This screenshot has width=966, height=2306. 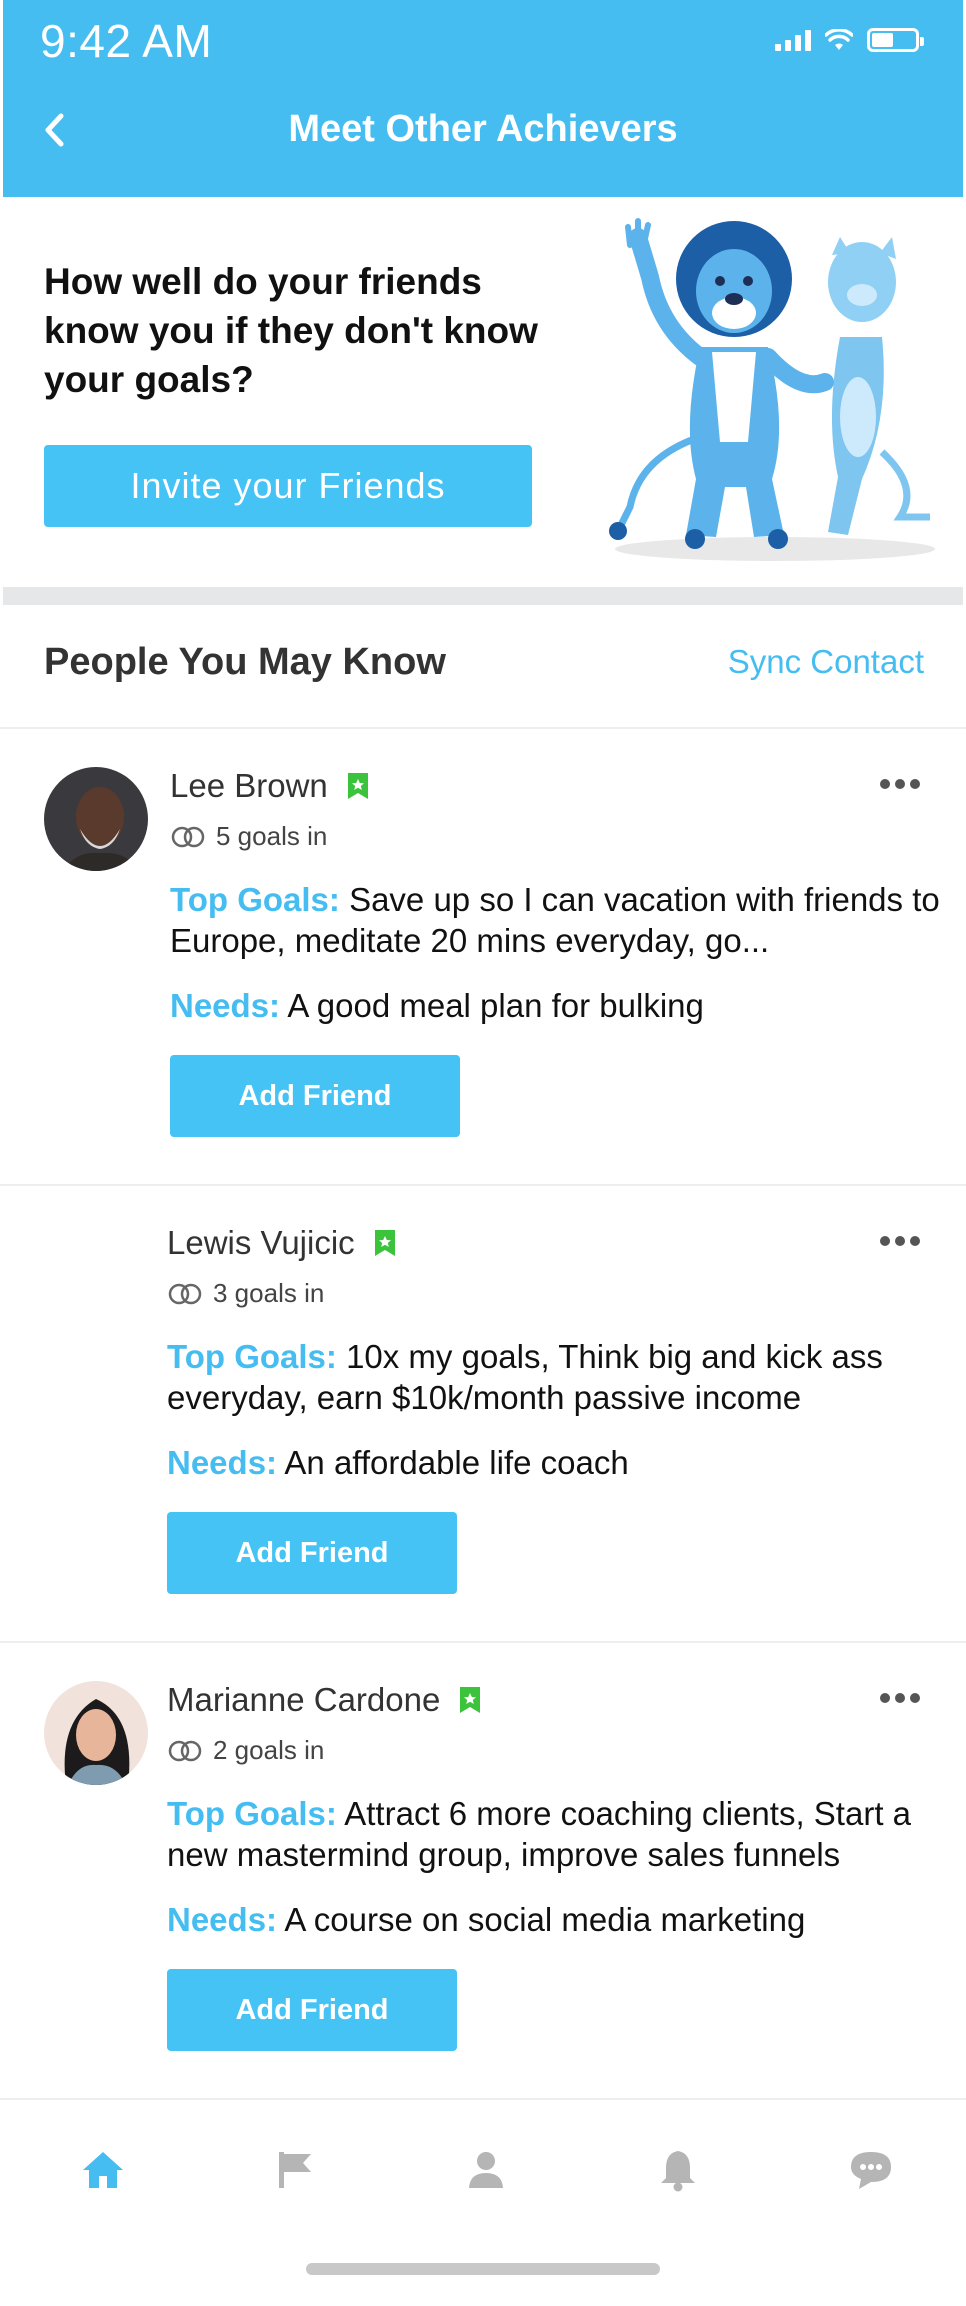 I want to click on bottom-nav, so click(x=483, y=2160).